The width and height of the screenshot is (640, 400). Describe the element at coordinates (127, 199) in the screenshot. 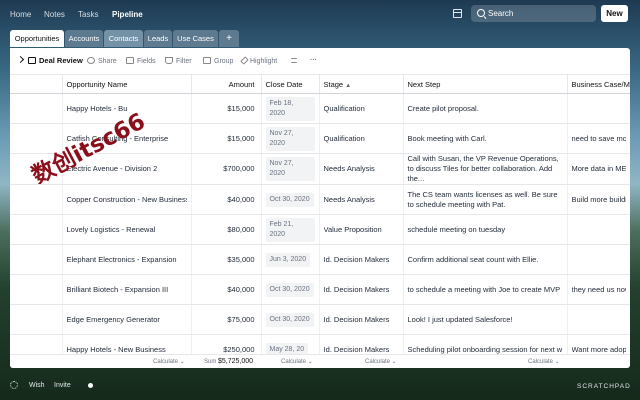

I see `opportunity-name-cell: Copper Construction - New Business` at that location.